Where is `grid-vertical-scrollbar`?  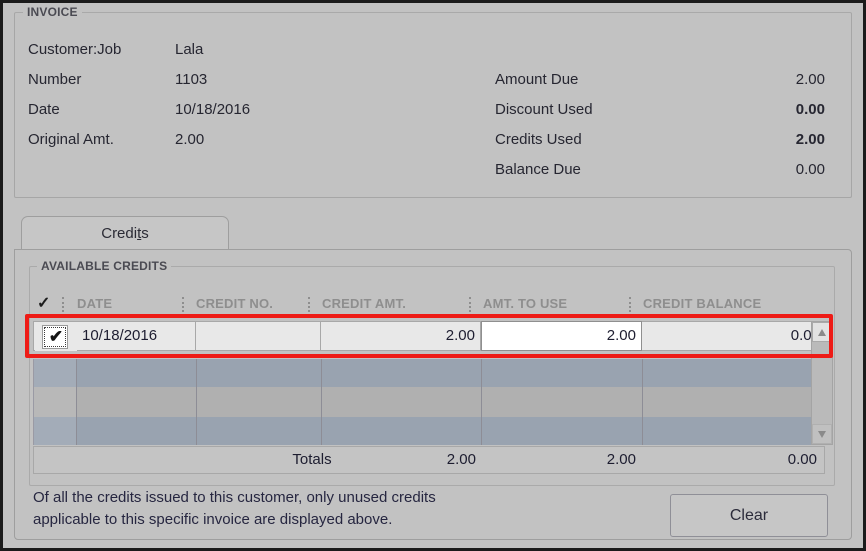 grid-vertical-scrollbar is located at coordinates (822, 383).